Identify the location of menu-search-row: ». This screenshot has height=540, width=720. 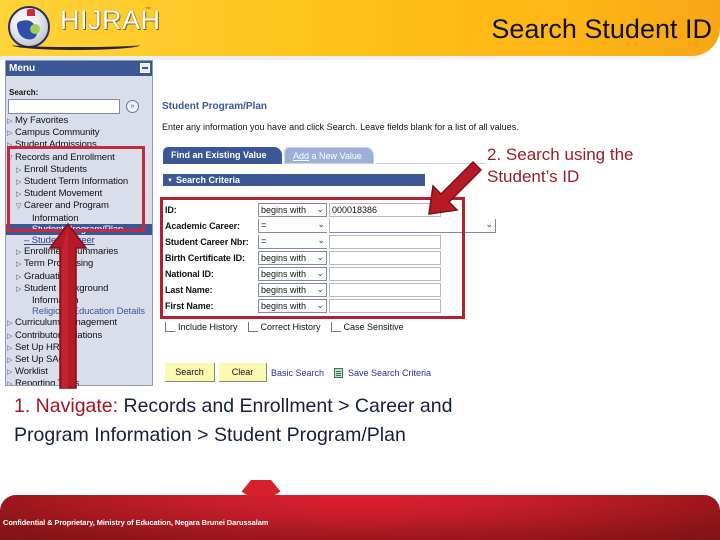
(79, 105).